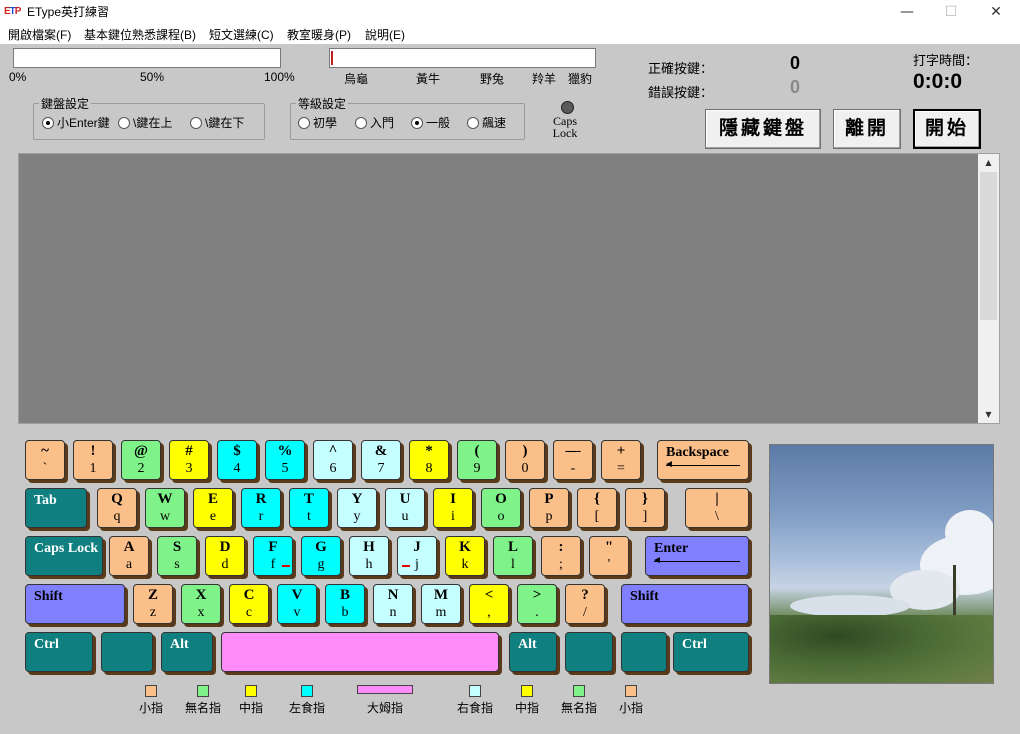 The height and width of the screenshot is (734, 1020). Describe the element at coordinates (501, 499) in the screenshot. I see `key-upper-label: O` at that location.